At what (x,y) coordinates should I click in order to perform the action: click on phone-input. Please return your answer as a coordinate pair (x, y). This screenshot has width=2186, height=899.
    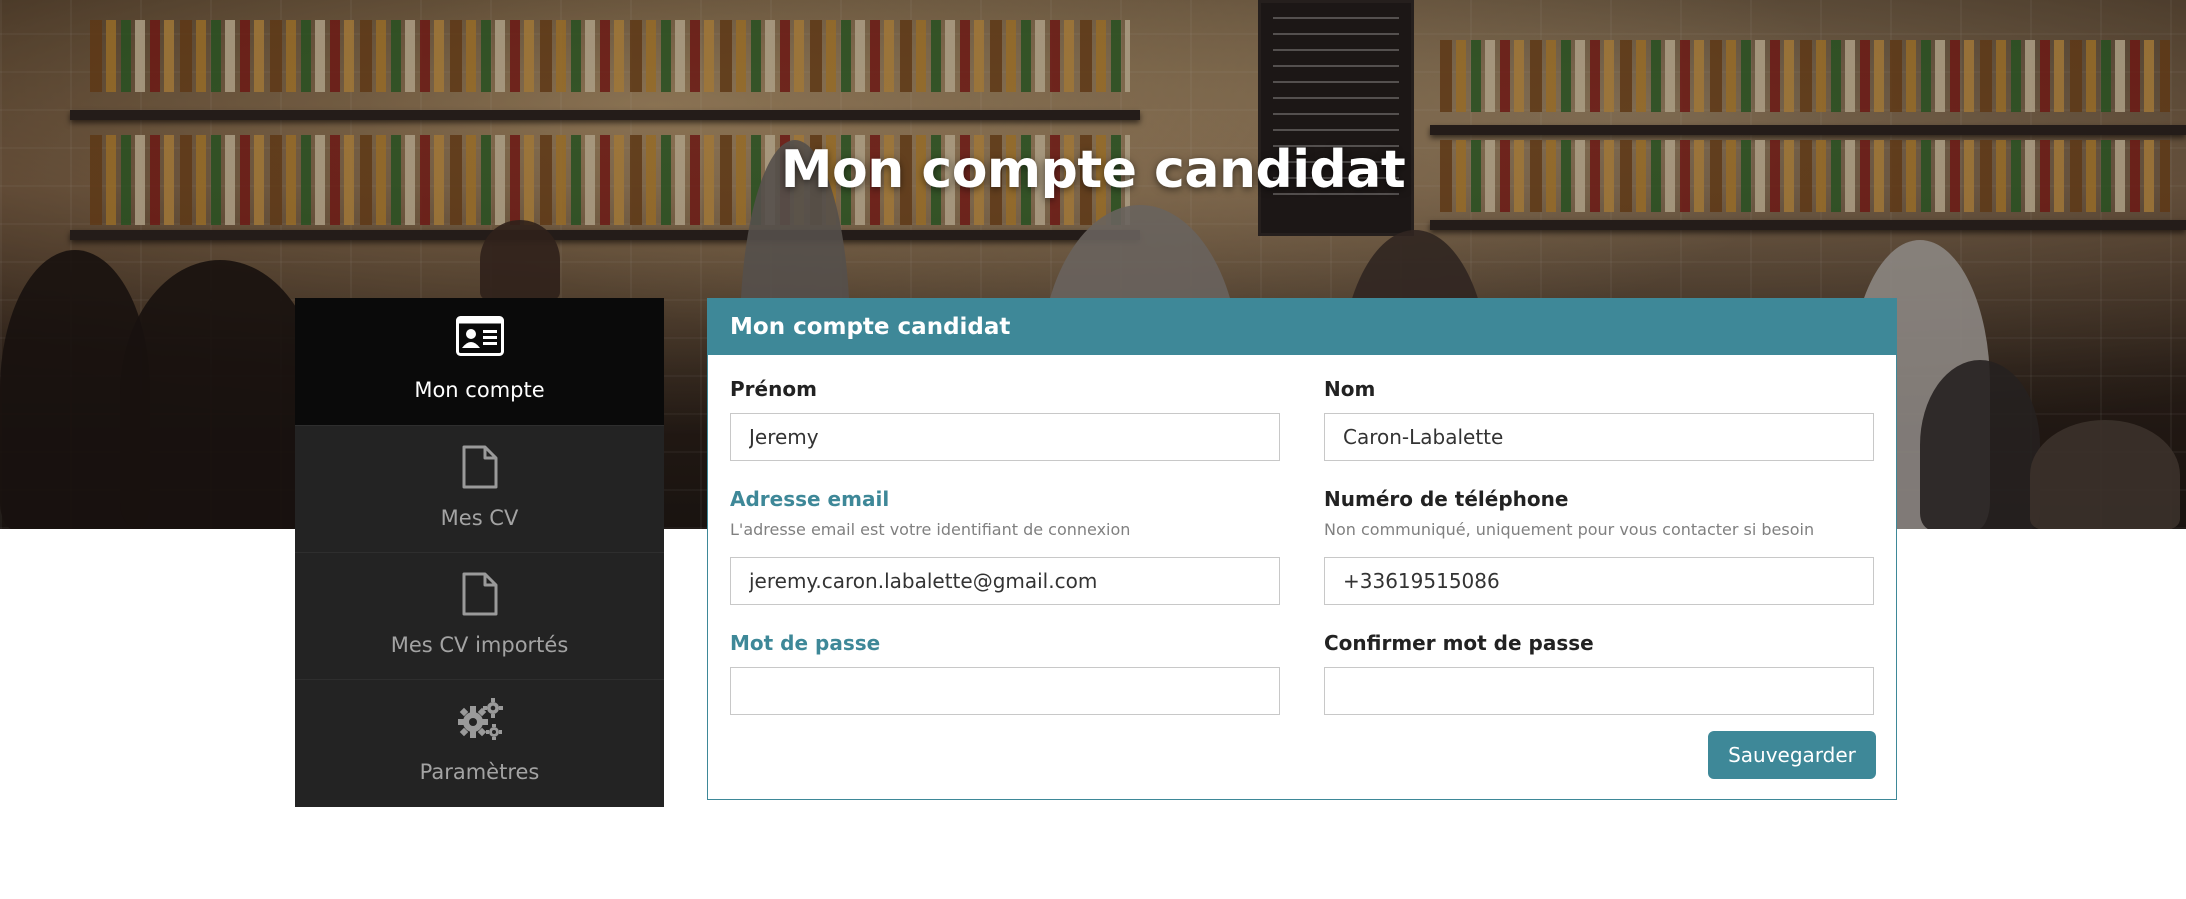
    Looking at the image, I should click on (1599, 581).